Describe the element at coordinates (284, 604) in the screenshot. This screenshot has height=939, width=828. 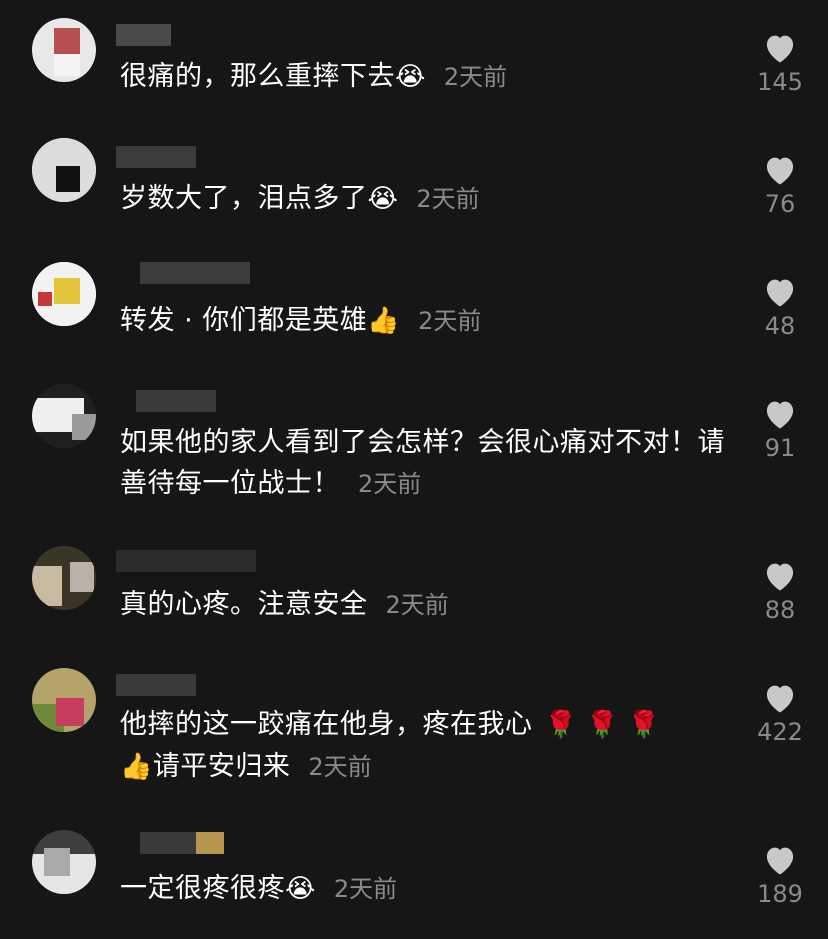
I see `comment-text: 真的心疼。注意安全 2天前` at that location.